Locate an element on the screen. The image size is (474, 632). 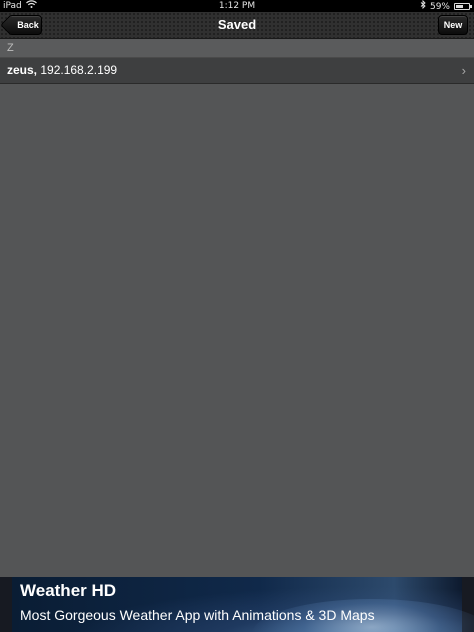
page-title: Saved is located at coordinates (237, 24).